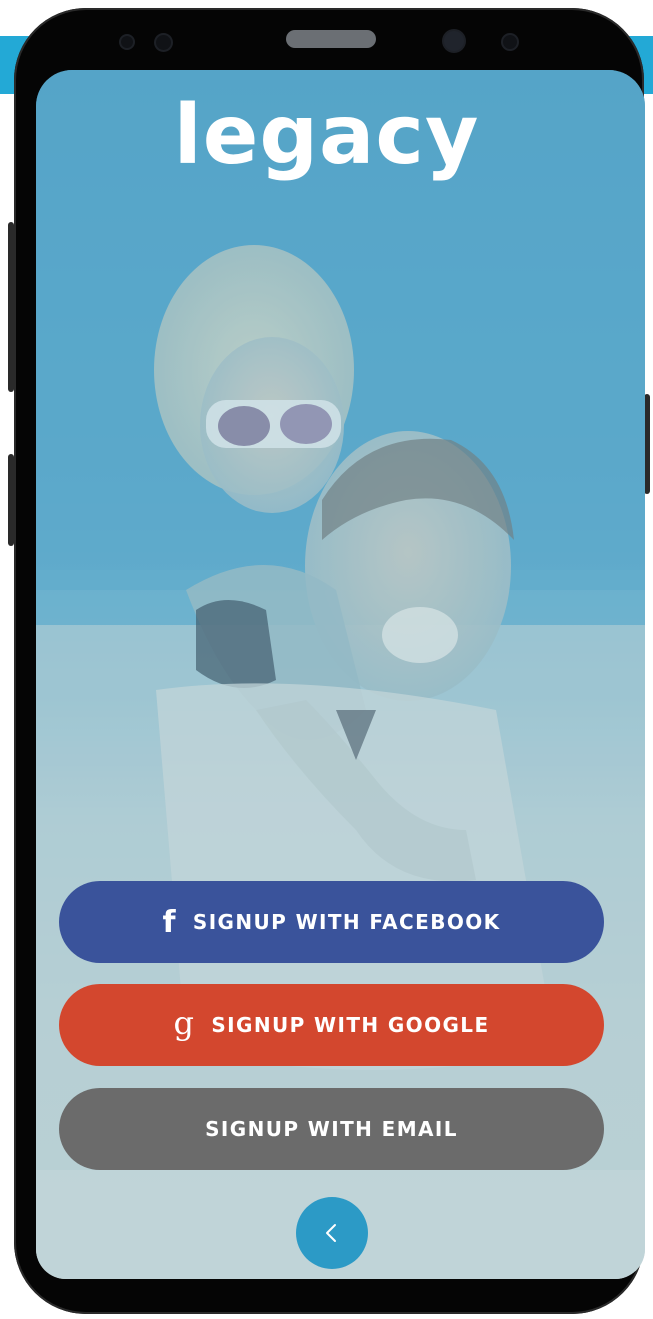 The image size is (653, 1319). What do you see at coordinates (346, 922) in the screenshot?
I see `signup-facebook-label: SIGNUP WITH FACEBOOK` at bounding box center [346, 922].